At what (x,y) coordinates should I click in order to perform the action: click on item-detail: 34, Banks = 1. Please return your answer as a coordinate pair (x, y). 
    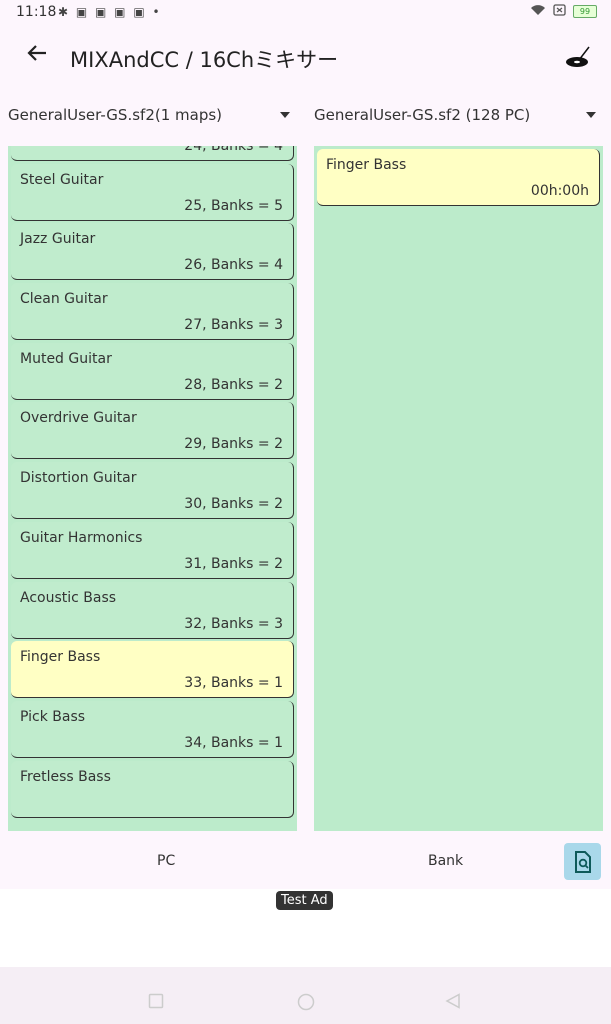
    Looking at the image, I should click on (233, 742).